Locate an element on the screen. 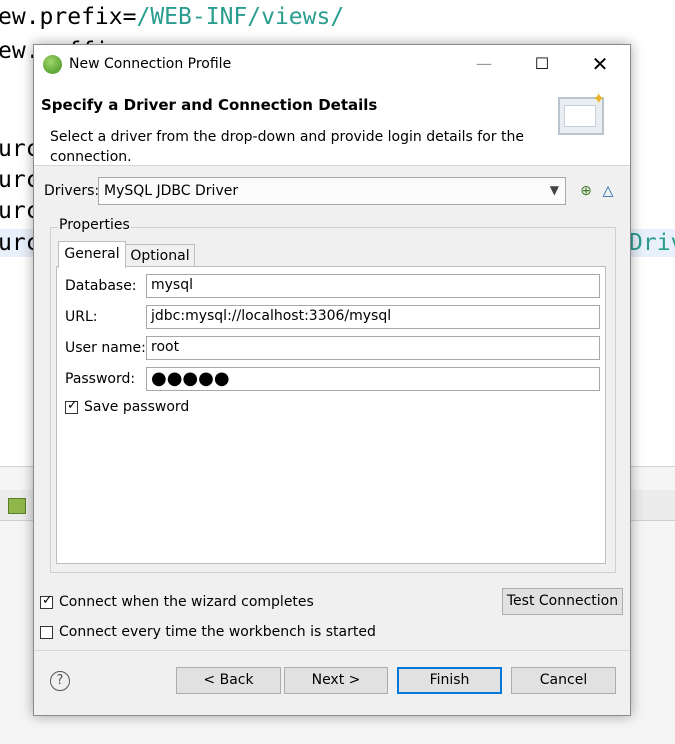 This screenshot has height=744, width=675. connect-when-complete-label: Connect when the wizard completes is located at coordinates (186, 602).